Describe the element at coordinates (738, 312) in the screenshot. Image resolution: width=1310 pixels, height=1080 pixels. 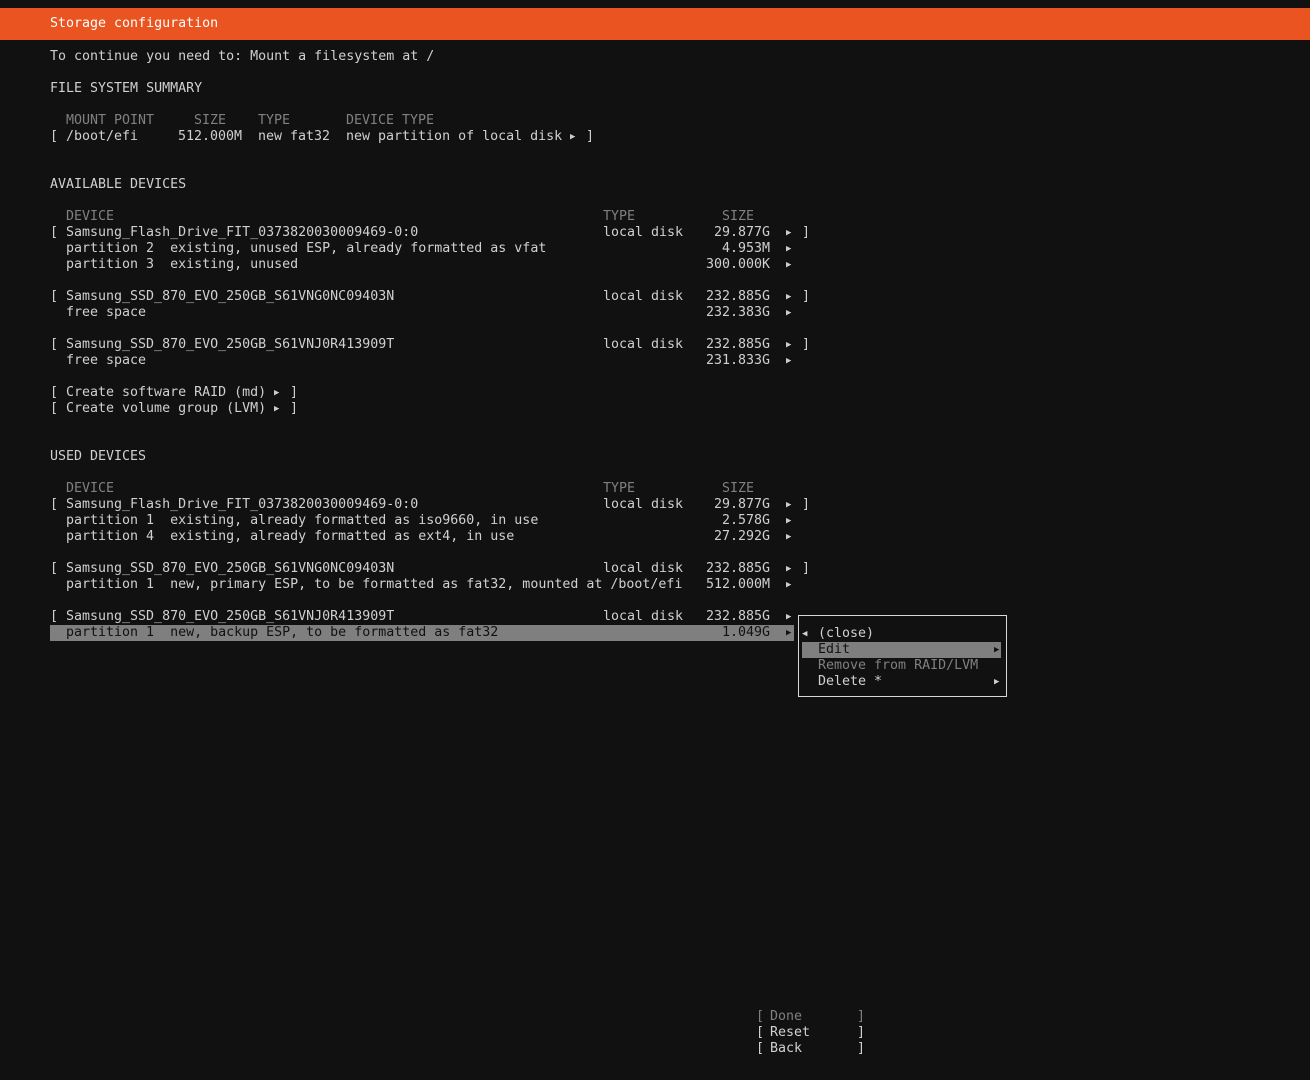
I see `free-space-size: 232.383G` at that location.